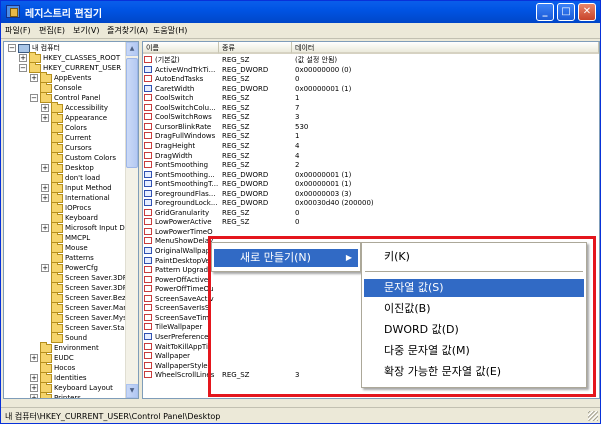 The width and height of the screenshot is (601, 424). Describe the element at coordinates (593, 416) in the screenshot. I see `resize-grip` at that location.